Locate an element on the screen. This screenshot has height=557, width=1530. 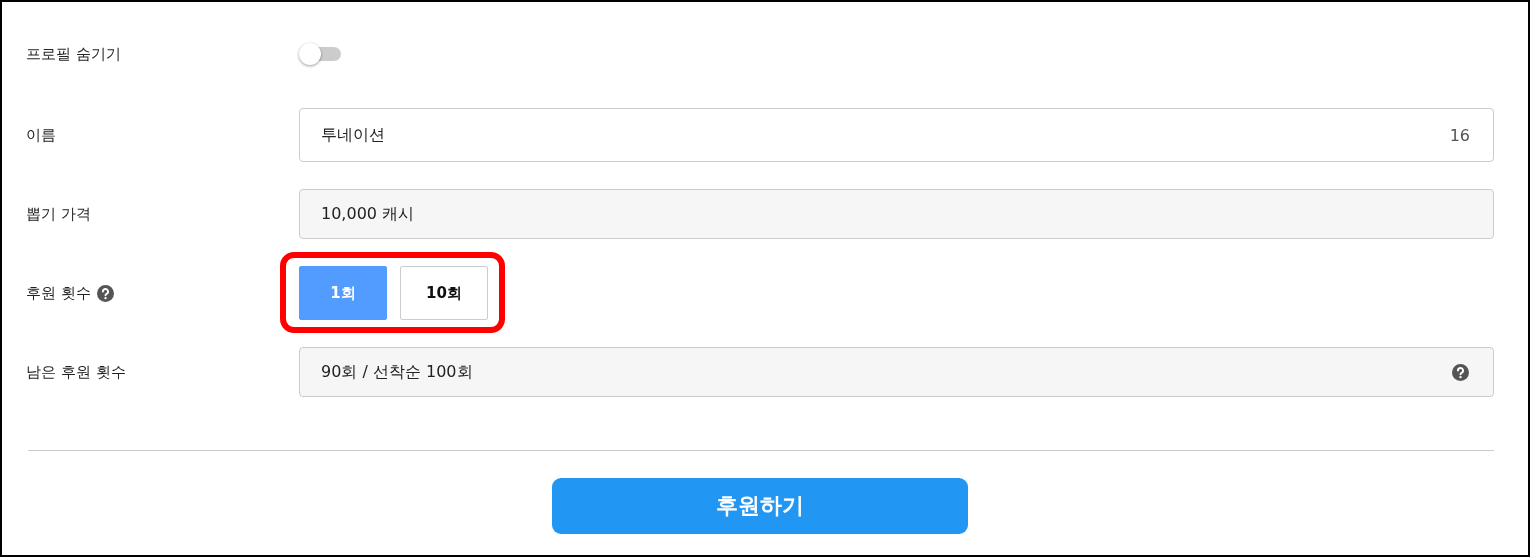
count-option: 10회 is located at coordinates (444, 293).